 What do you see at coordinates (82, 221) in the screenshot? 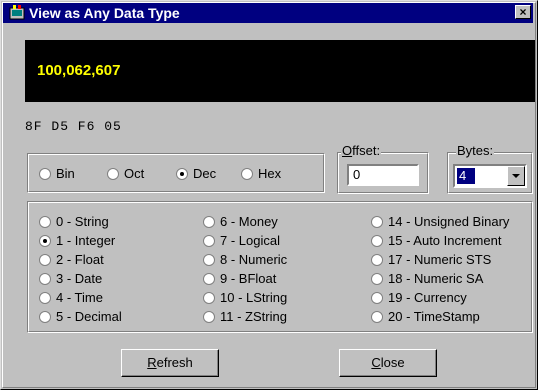
I see `radio-label: 0 - String` at bounding box center [82, 221].